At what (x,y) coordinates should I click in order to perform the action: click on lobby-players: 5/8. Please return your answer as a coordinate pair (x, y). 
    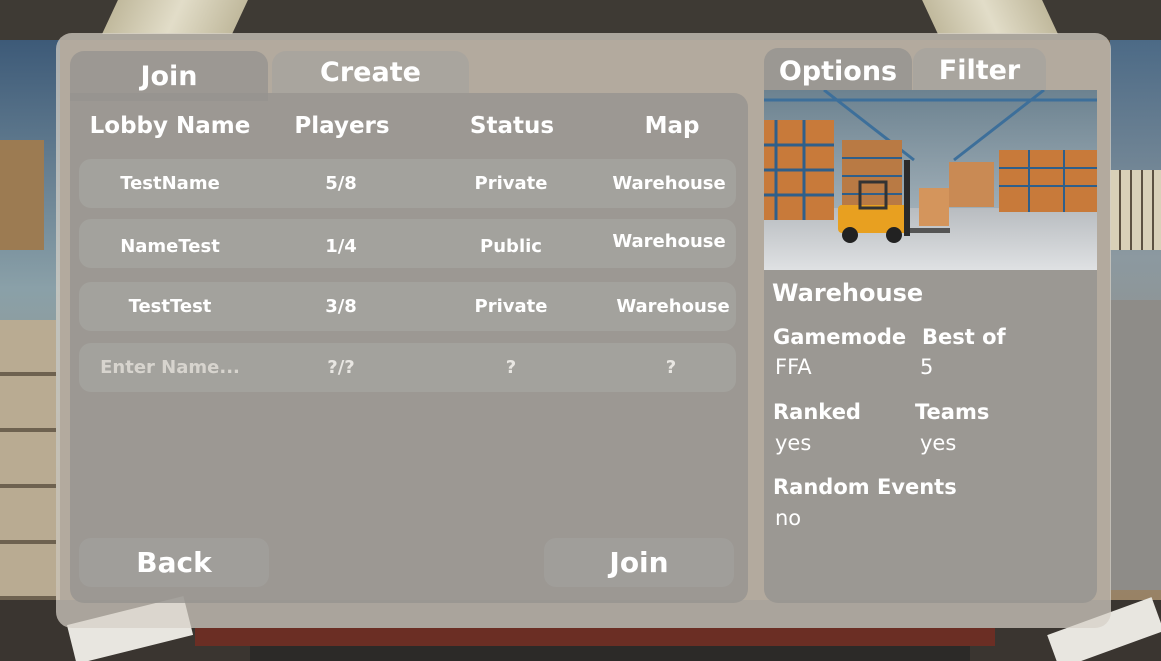
    Looking at the image, I should click on (341, 183).